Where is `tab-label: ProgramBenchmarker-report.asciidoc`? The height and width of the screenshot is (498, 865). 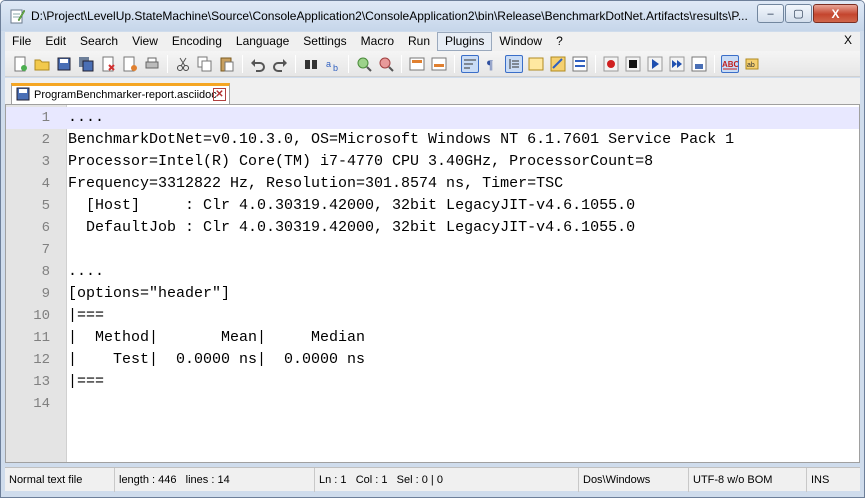 tab-label: ProgramBenchmarker-report.asciidoc is located at coordinates (125, 95).